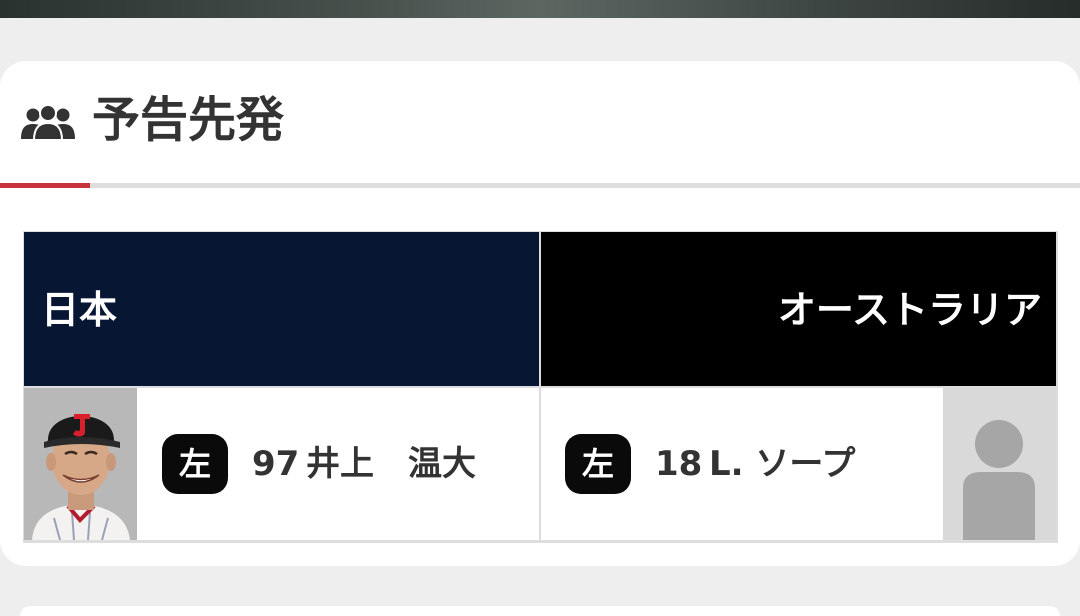  What do you see at coordinates (188, 120) in the screenshot?
I see `section-title: 予告先発` at bounding box center [188, 120].